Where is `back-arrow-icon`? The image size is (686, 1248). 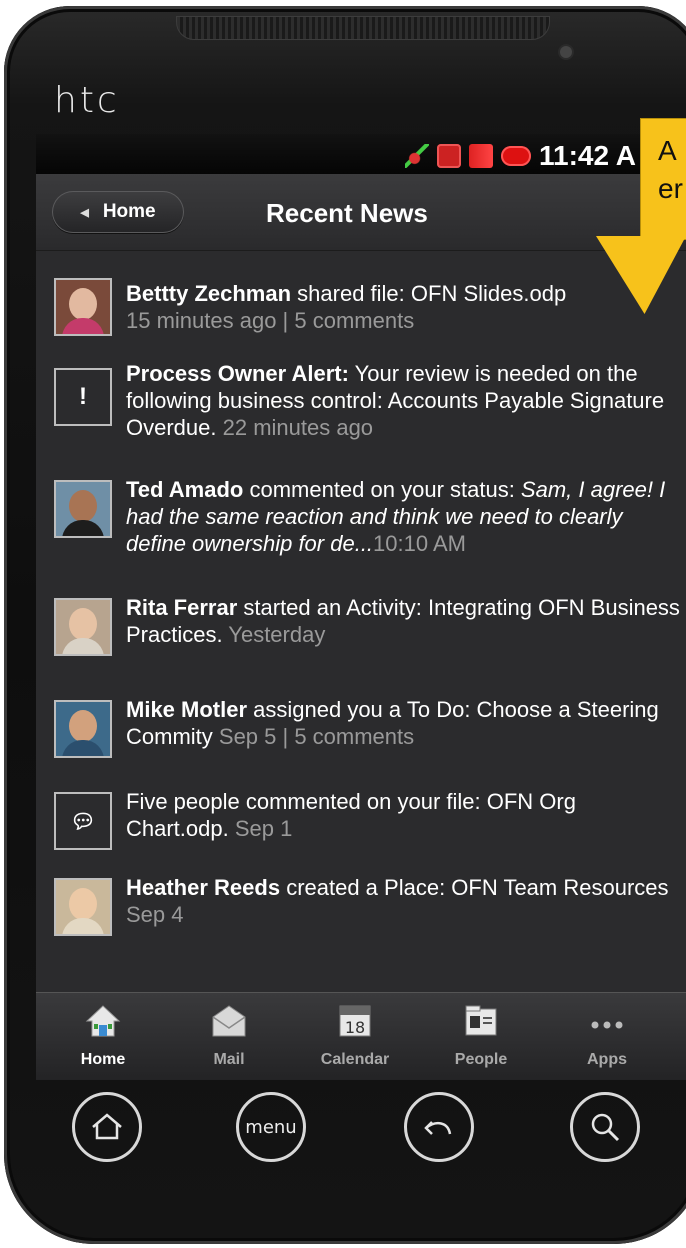
back-arrow-icon is located at coordinates (438, 1128).